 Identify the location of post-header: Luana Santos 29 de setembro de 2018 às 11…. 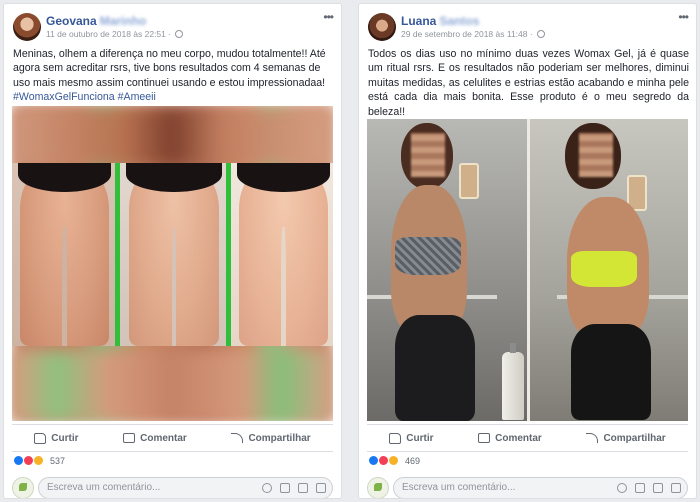
(527, 24).